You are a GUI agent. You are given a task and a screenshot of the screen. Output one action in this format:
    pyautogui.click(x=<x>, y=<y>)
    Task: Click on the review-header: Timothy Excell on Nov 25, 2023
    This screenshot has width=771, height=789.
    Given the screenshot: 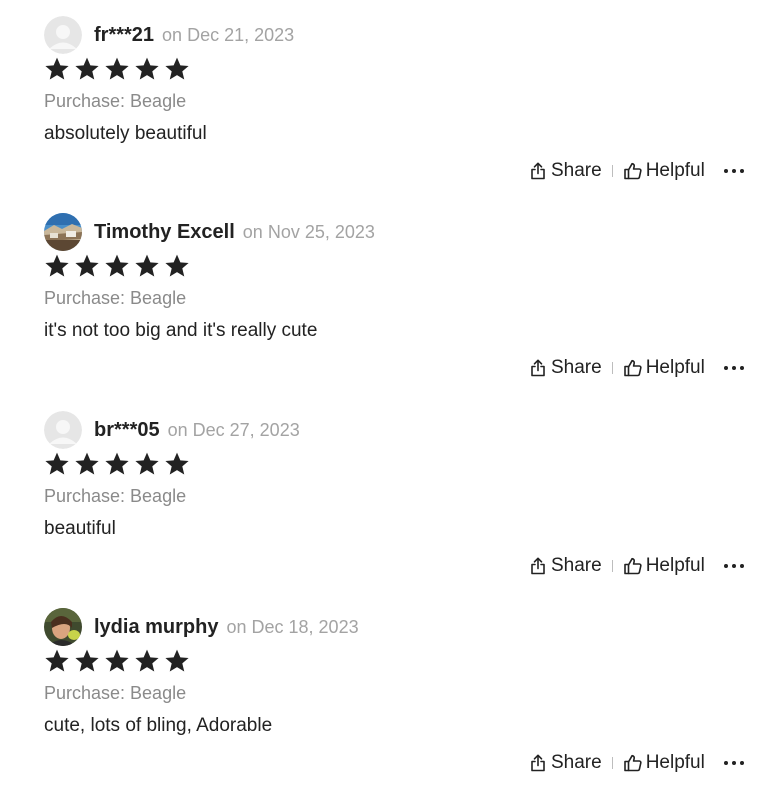 What is the action you would take?
    pyautogui.click(x=234, y=233)
    